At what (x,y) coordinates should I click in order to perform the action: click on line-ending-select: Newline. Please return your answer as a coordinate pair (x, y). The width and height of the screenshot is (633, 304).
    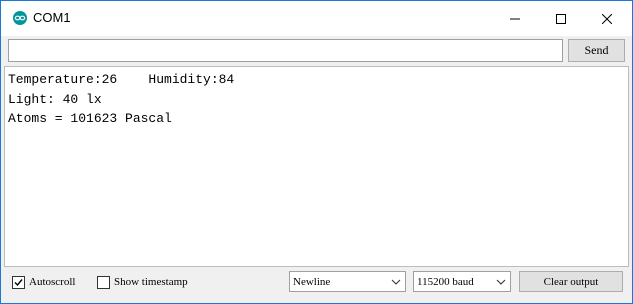
    Looking at the image, I should click on (347, 281).